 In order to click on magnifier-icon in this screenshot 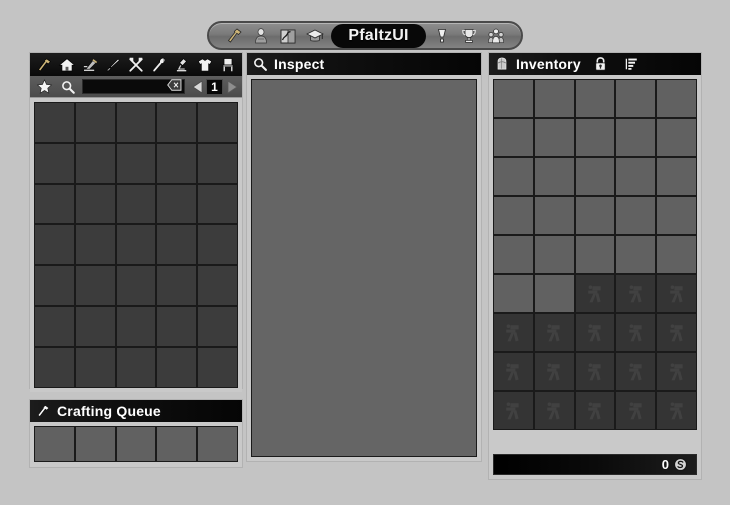, I will do `click(68, 87)`.